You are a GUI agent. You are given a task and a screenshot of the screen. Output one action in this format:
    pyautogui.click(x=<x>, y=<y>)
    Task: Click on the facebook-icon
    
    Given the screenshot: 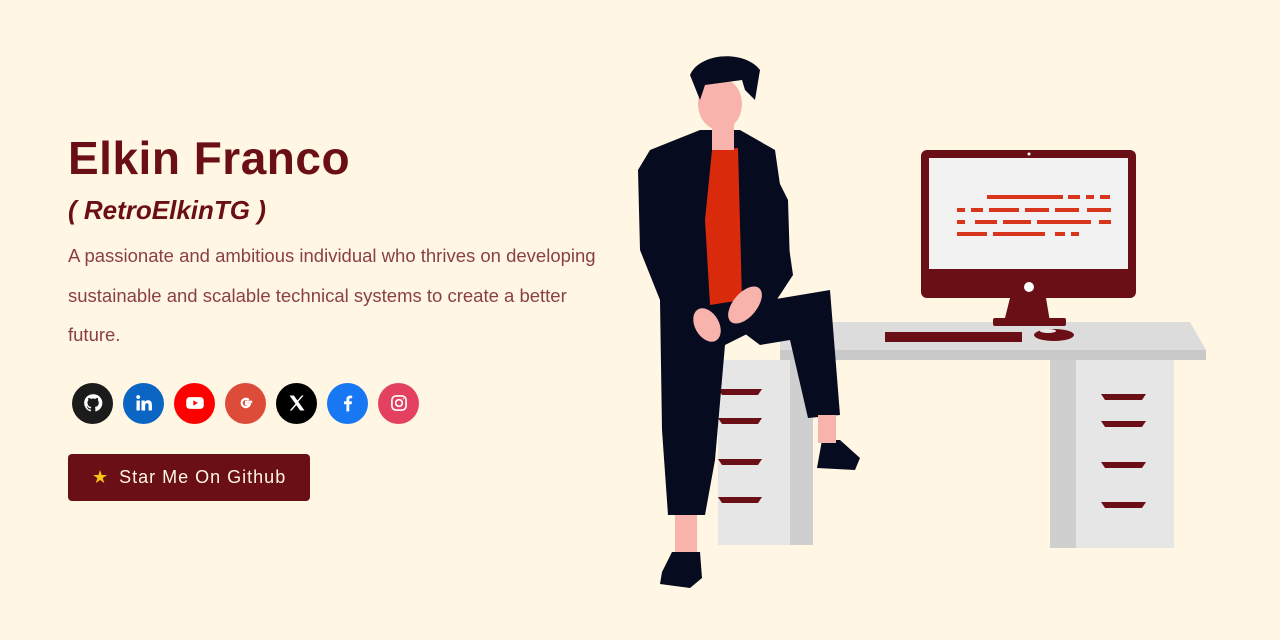 What is the action you would take?
    pyautogui.click(x=347, y=403)
    